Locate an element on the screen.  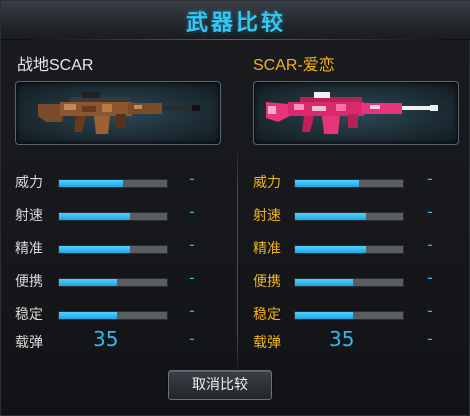
right-weapon-name: SCAR-爱恋 is located at coordinates (294, 65).